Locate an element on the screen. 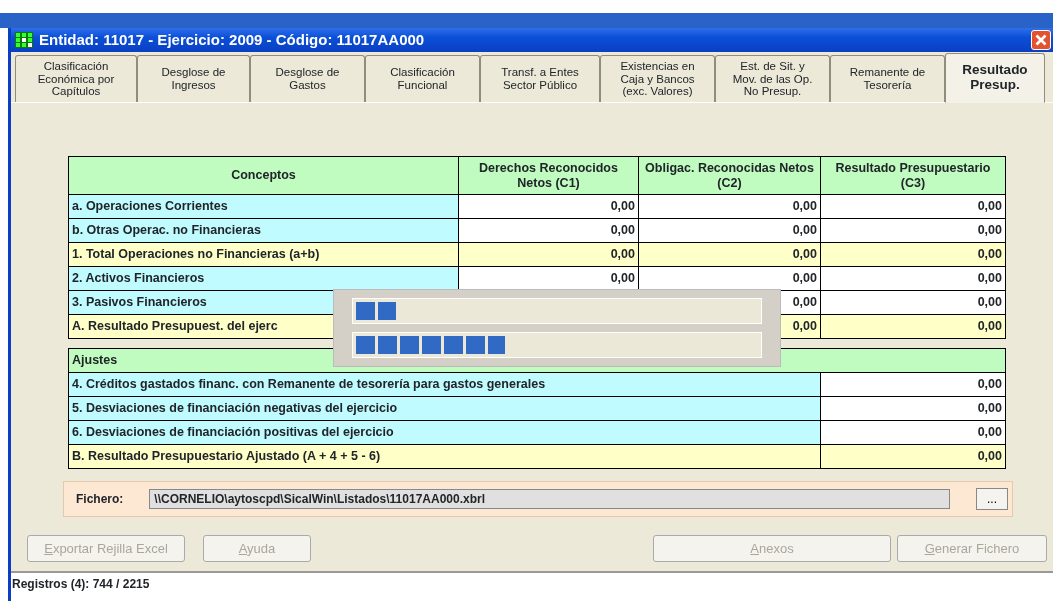  status-text: Registros (4): 744 / 2215 is located at coordinates (81, 584).